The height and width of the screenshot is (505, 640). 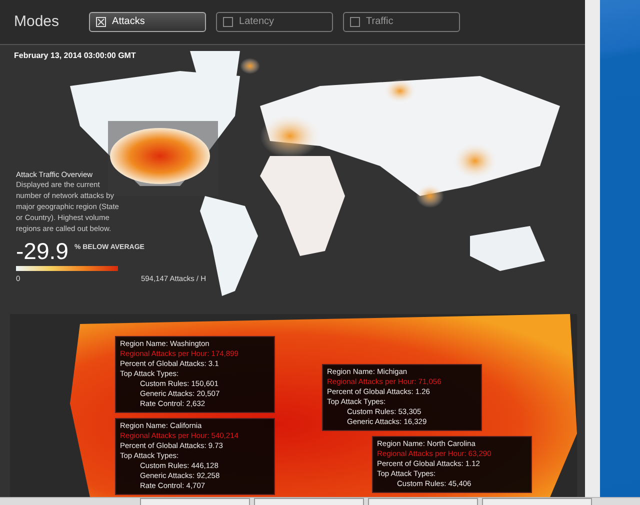 I want to click on mode-toggle: Traffic, so click(x=401, y=22).